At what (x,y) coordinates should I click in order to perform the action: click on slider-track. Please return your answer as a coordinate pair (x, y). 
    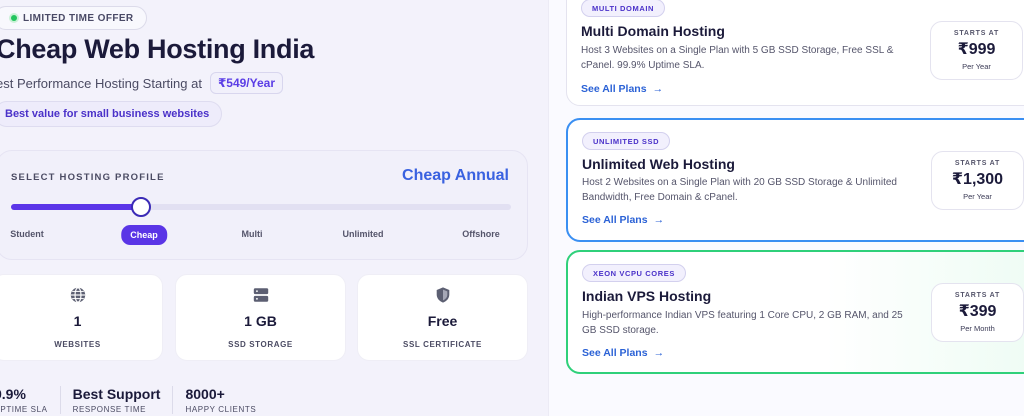
    Looking at the image, I should click on (261, 207).